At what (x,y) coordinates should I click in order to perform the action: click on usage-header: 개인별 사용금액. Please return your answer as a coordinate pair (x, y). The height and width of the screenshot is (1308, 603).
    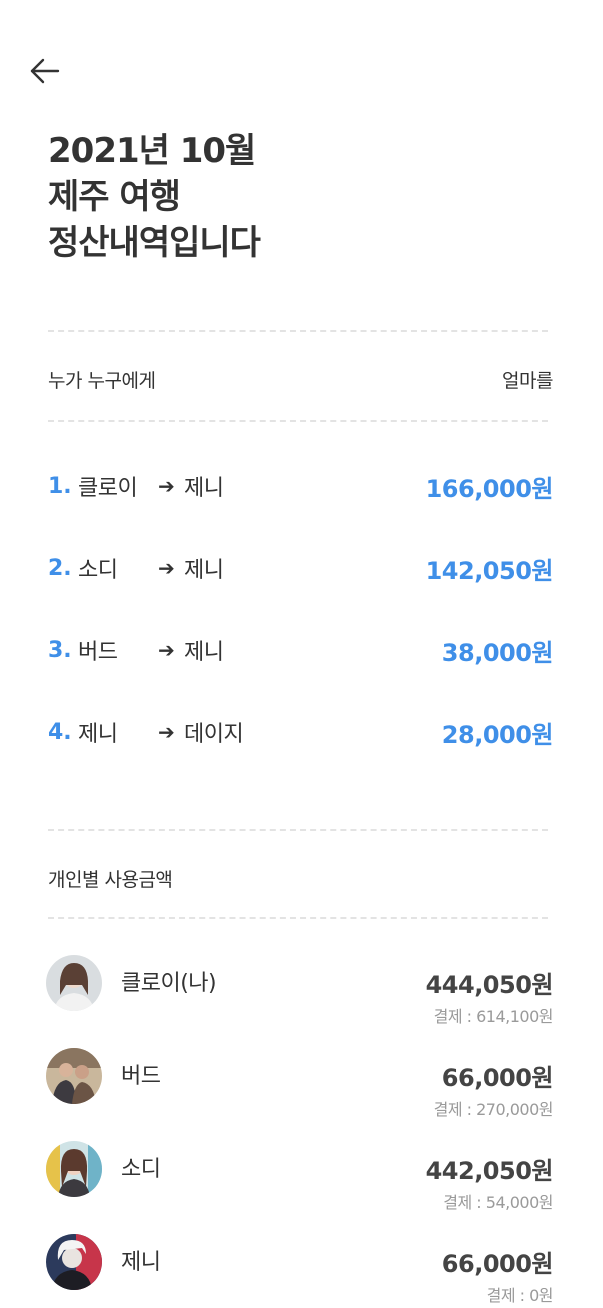
    Looking at the image, I should click on (300, 878).